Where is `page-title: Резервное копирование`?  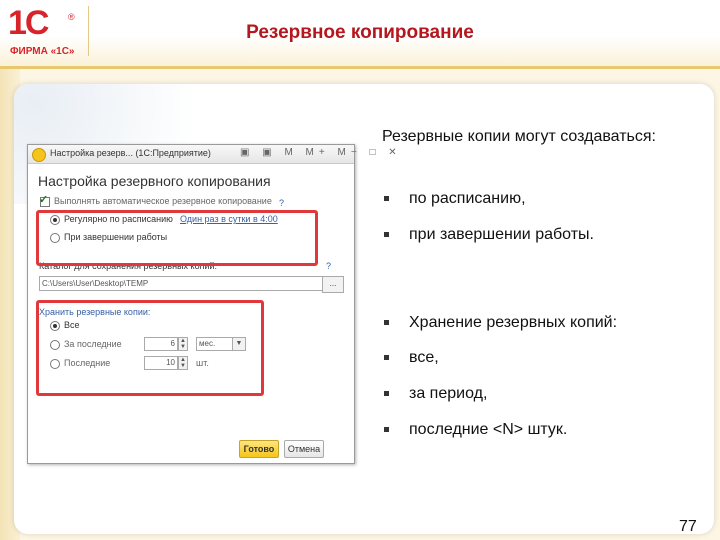 page-title: Резервное копирование is located at coordinates (360, 32).